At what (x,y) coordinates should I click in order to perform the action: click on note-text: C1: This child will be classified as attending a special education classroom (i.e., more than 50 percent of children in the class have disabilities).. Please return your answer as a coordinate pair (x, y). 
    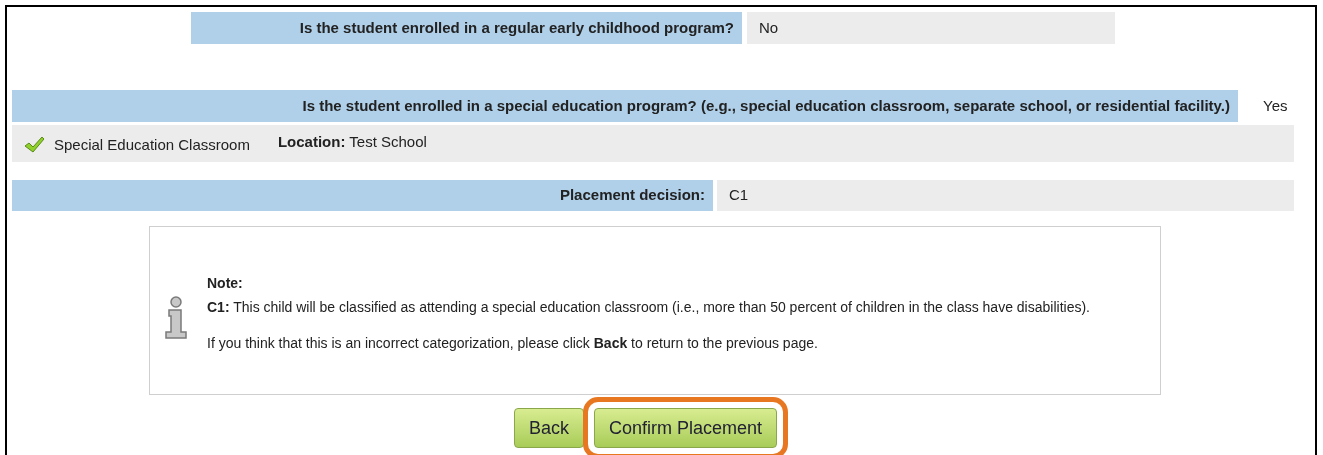
    Looking at the image, I should click on (649, 307).